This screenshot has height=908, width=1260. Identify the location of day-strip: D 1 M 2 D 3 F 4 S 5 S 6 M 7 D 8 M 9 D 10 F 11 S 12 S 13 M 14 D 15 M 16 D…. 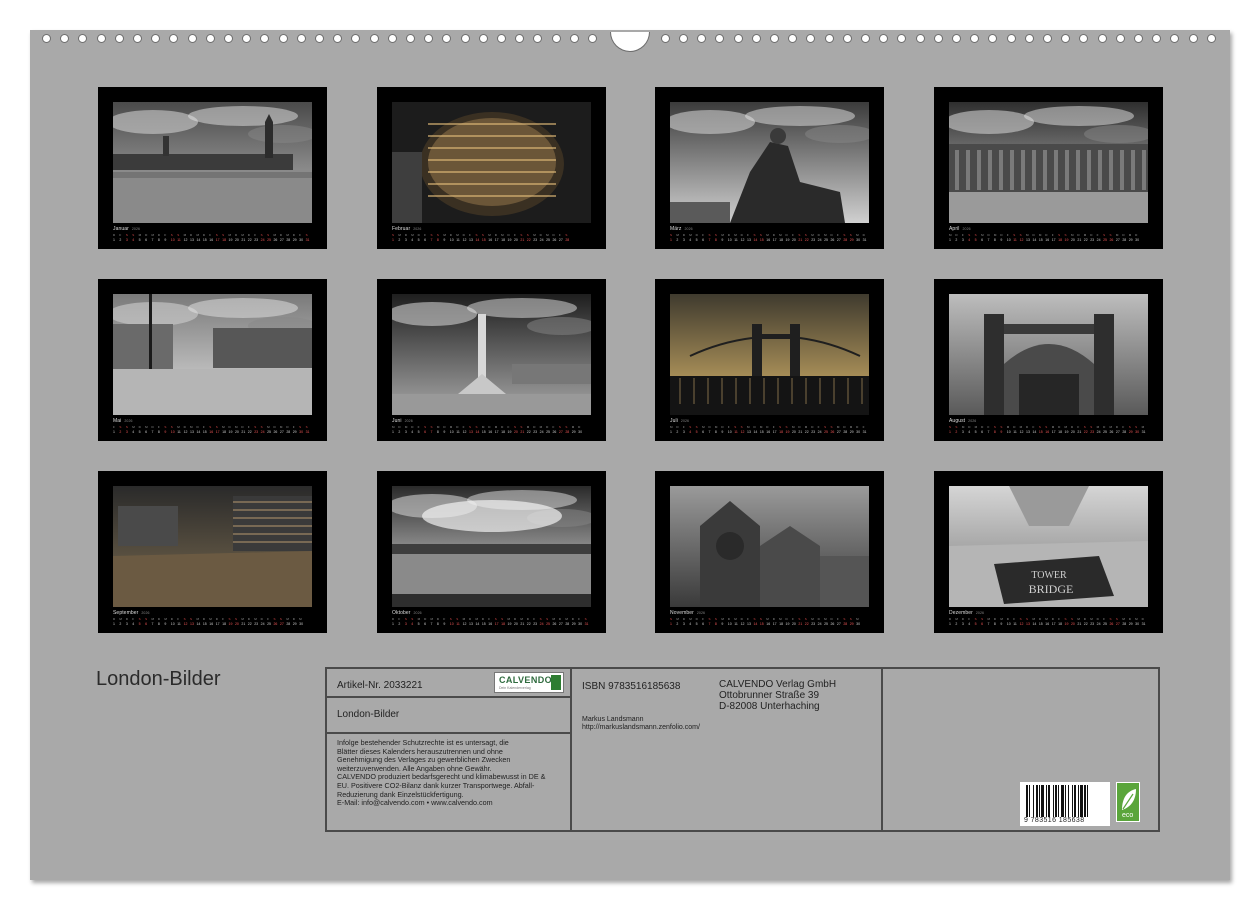
(212, 622).